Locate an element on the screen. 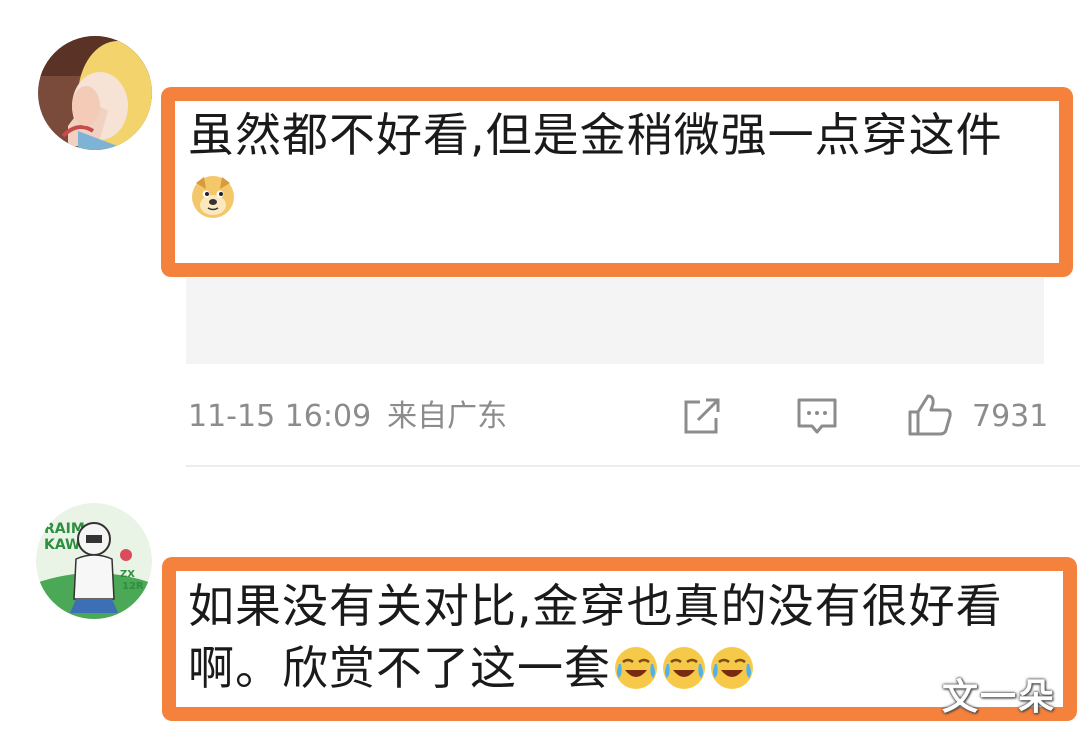  comment-body: 虽然都不好看,但是金稍微强一点穿这件 is located at coordinates (595, 135).